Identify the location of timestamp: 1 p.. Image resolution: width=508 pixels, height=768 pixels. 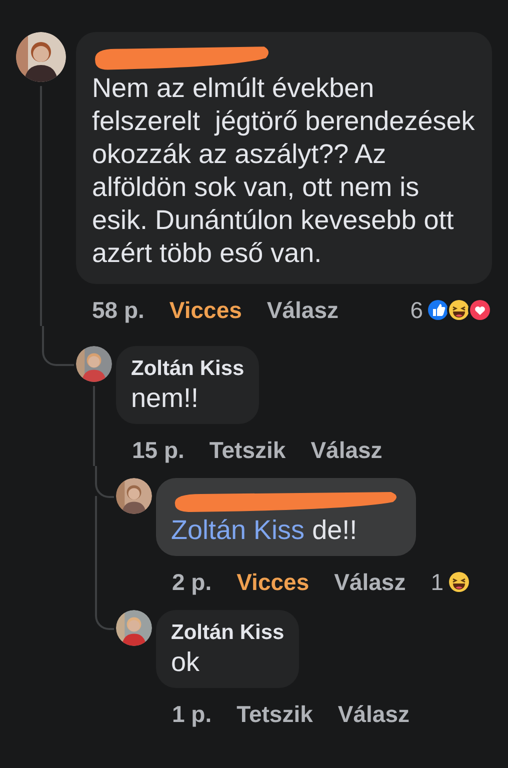
(192, 714).